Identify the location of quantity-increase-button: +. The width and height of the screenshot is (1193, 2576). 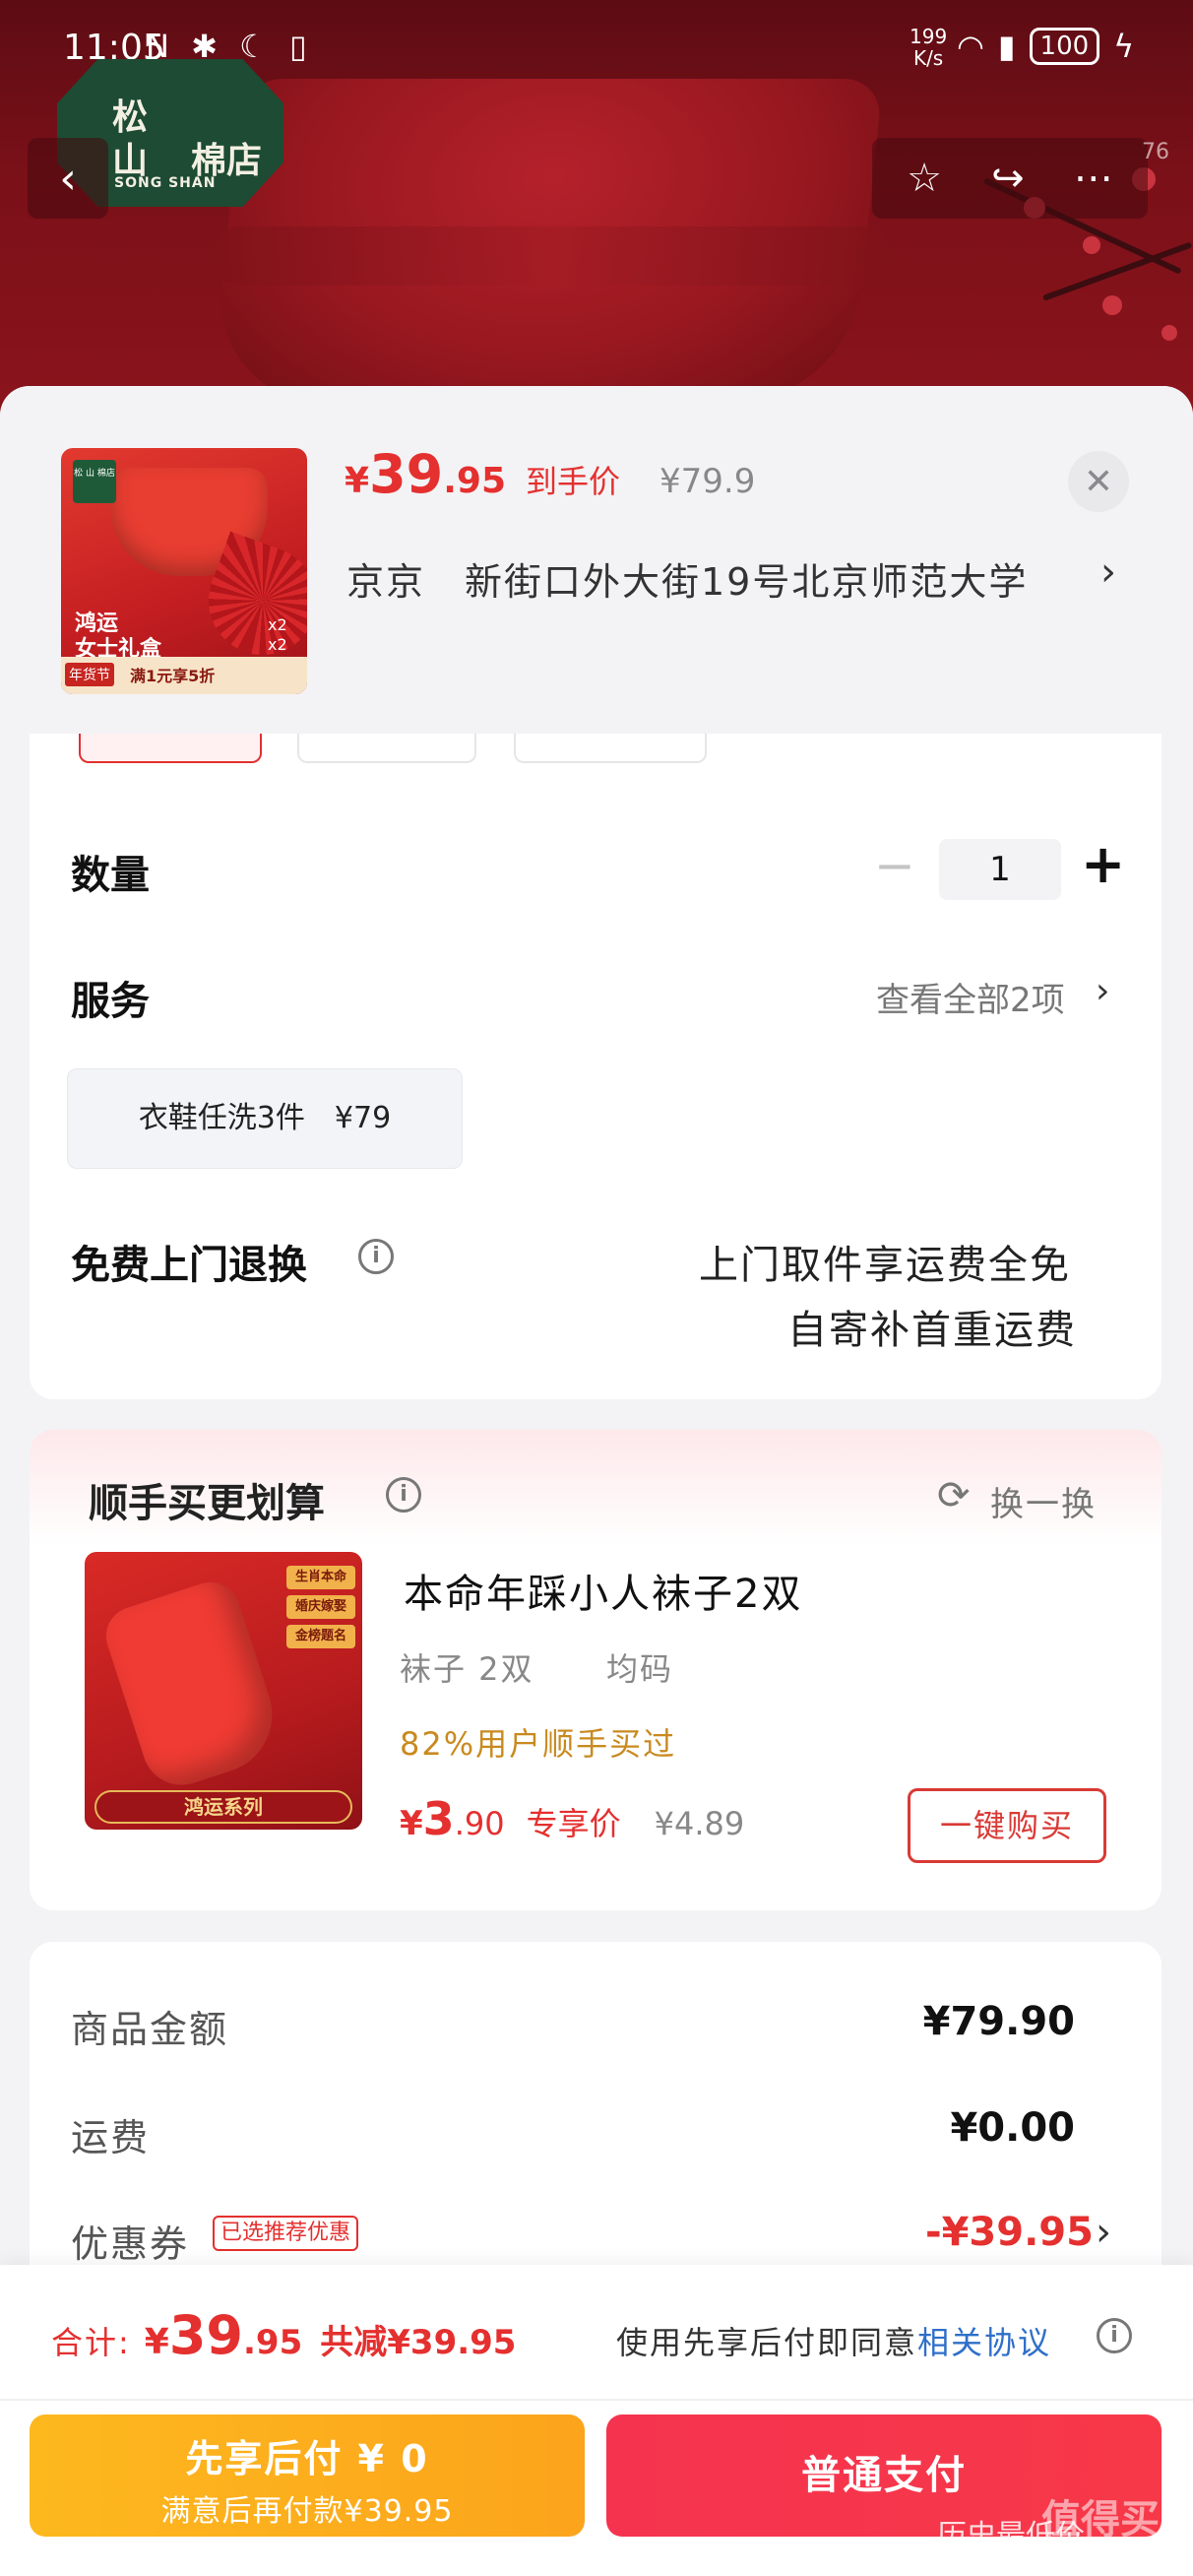
(1103, 864).